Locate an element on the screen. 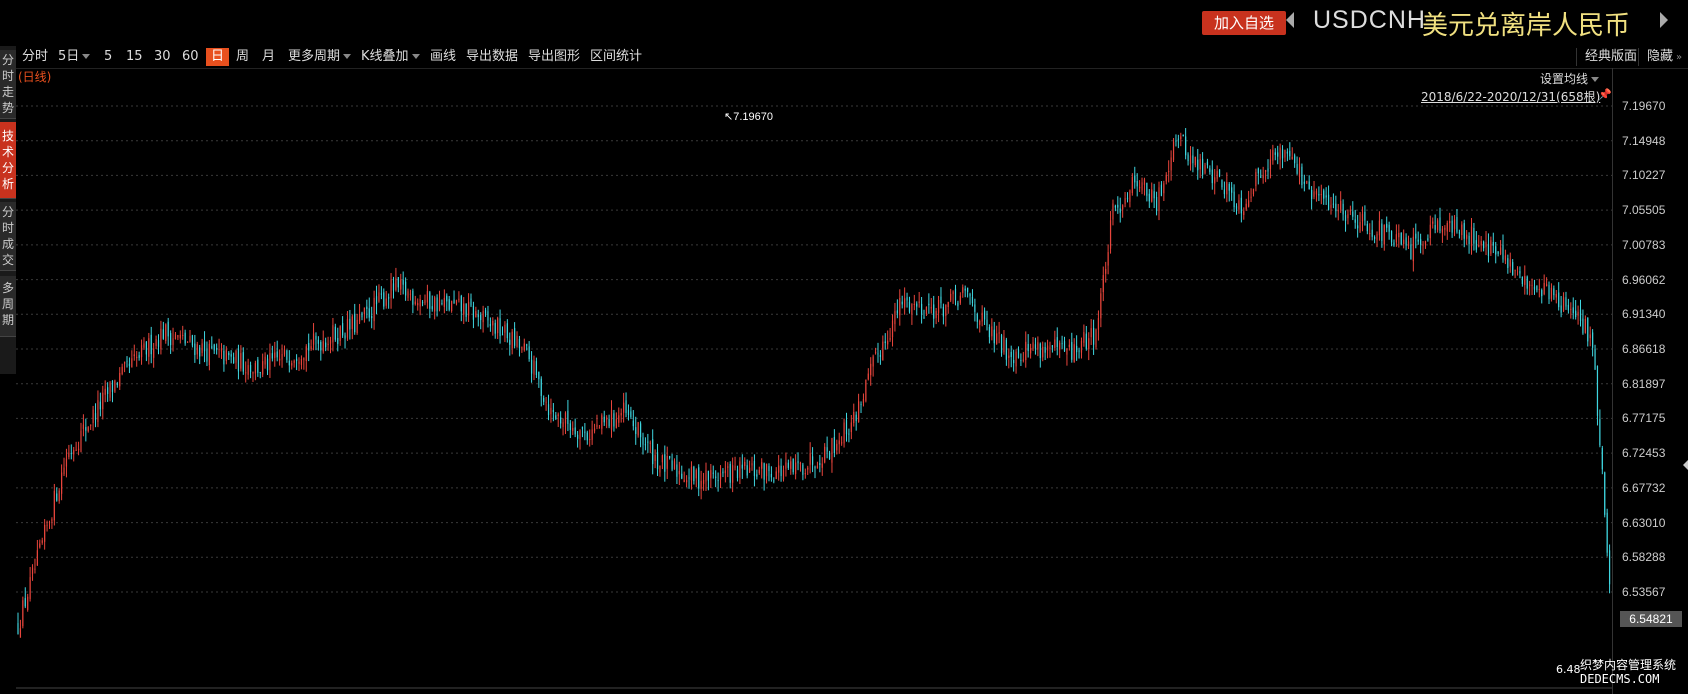 This screenshot has width=1688, height=694. toolbar-more-periods: 更多周期 is located at coordinates (320, 57).